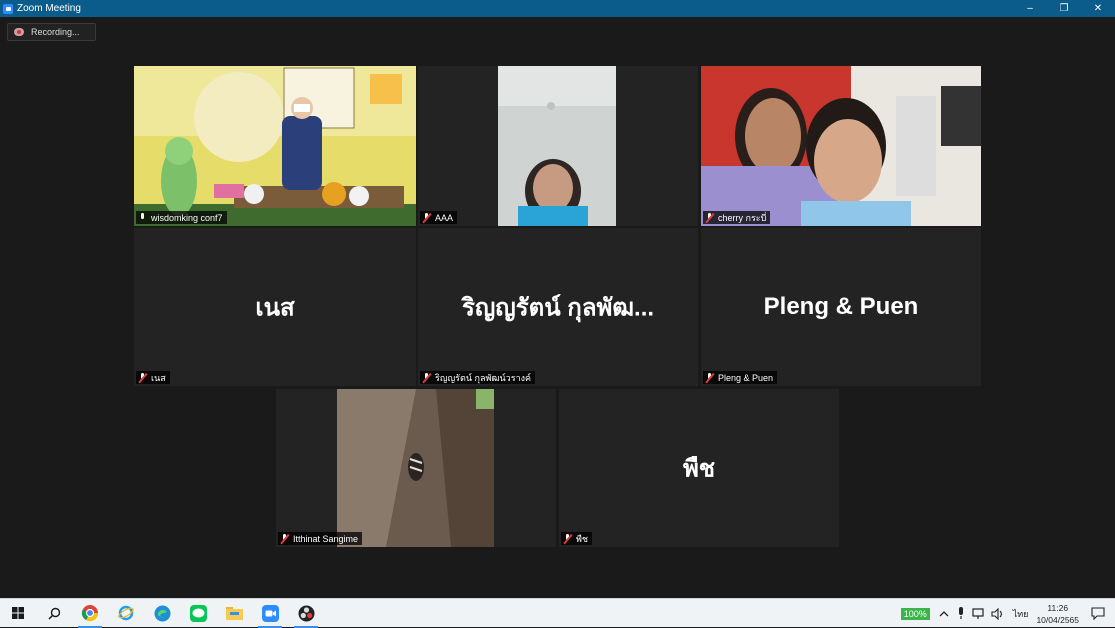 This screenshot has width=1115, height=628. What do you see at coordinates (19, 32) in the screenshot?
I see `recording-icon` at bounding box center [19, 32].